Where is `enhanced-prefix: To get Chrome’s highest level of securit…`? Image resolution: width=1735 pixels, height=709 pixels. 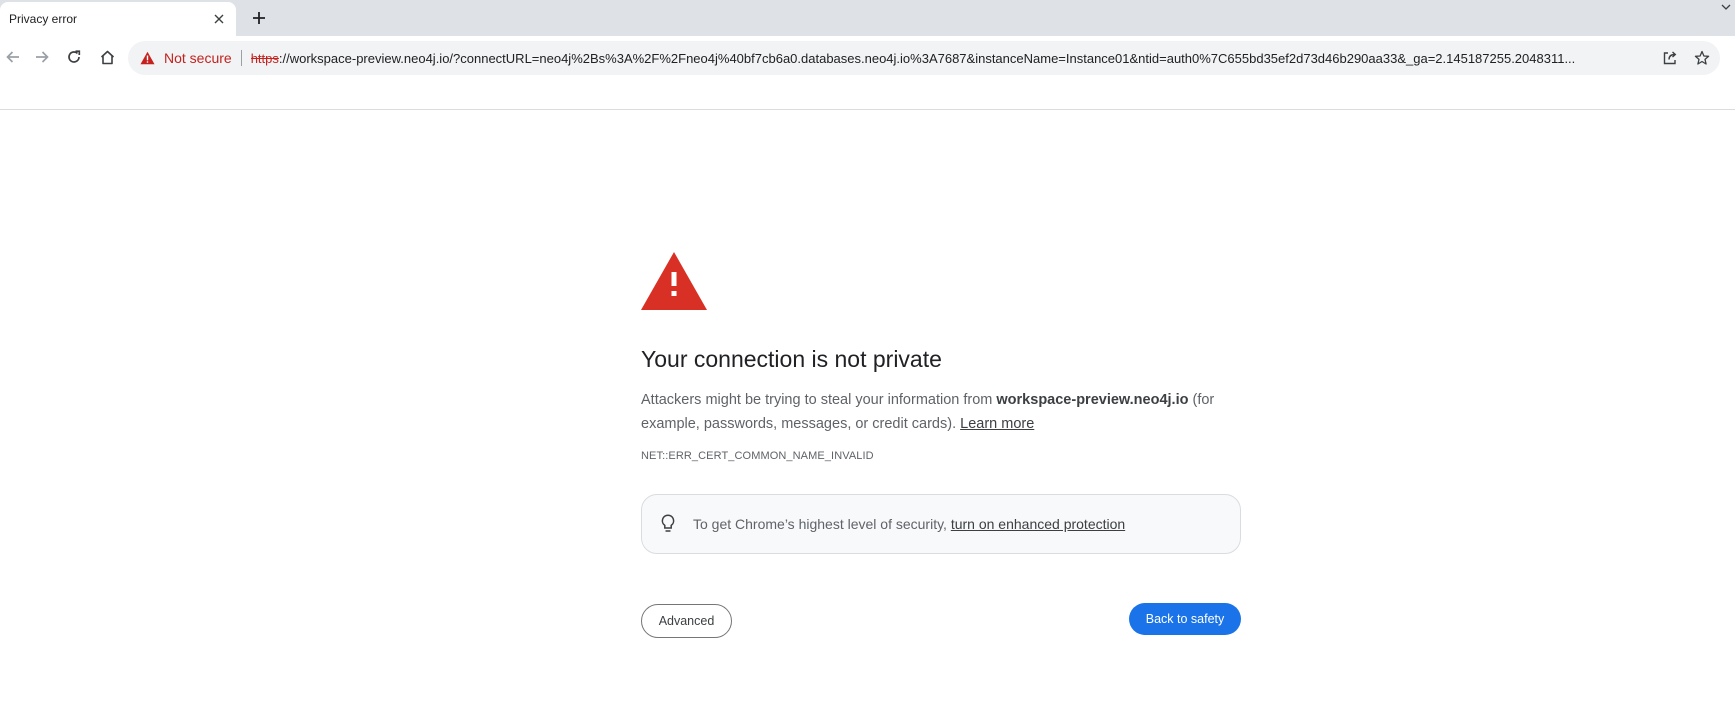
enhanced-prefix: To get Chrome’s highest level of securit… is located at coordinates (822, 524).